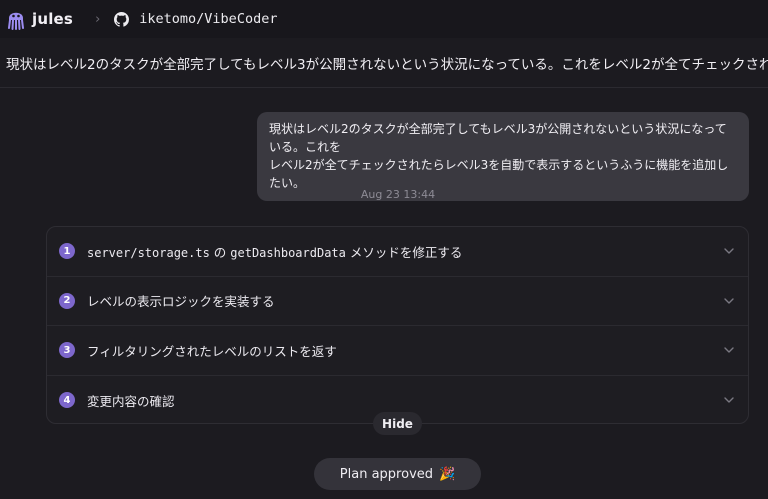 Image resolution: width=768 pixels, height=499 pixels. What do you see at coordinates (67, 251) in the screenshot?
I see `step-number-badge: 1` at bounding box center [67, 251].